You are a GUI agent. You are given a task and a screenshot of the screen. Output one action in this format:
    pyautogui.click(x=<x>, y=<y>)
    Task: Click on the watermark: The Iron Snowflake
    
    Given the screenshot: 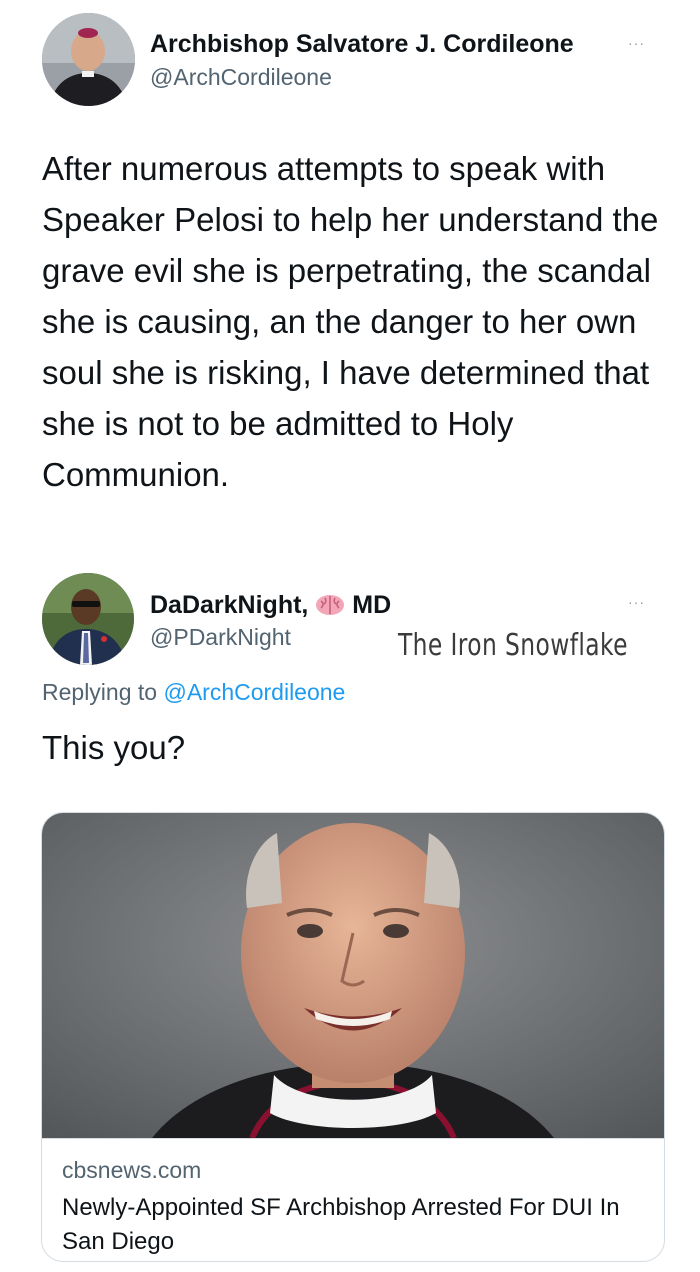 What is the action you would take?
    pyautogui.click(x=513, y=645)
    